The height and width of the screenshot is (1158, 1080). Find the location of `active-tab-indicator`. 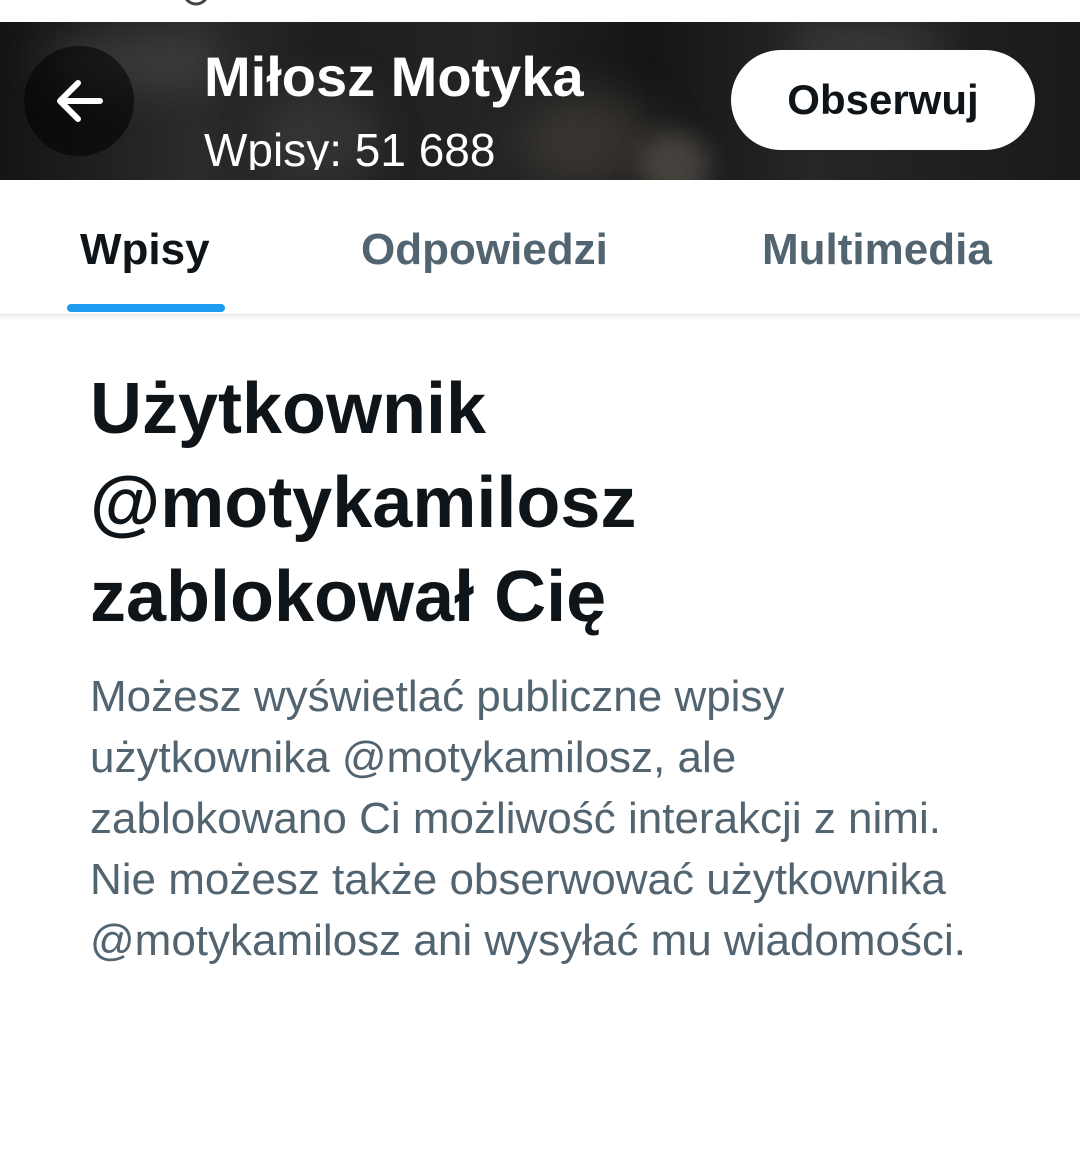

active-tab-indicator is located at coordinates (146, 308).